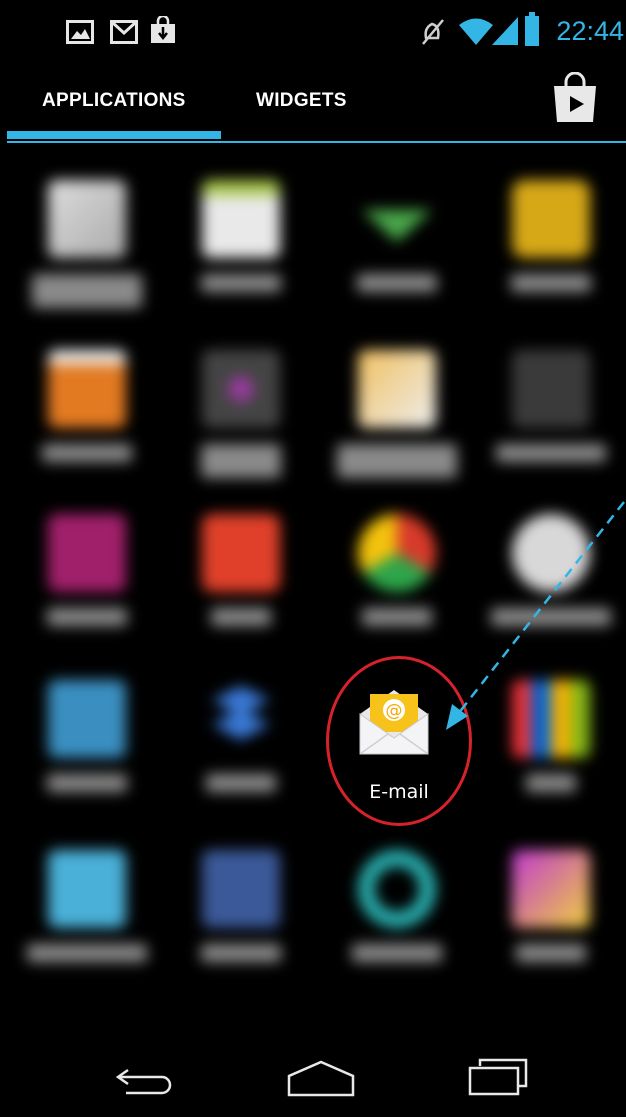 This screenshot has height=1117, width=626. What do you see at coordinates (80, 34) in the screenshot?
I see `image-icon` at bounding box center [80, 34].